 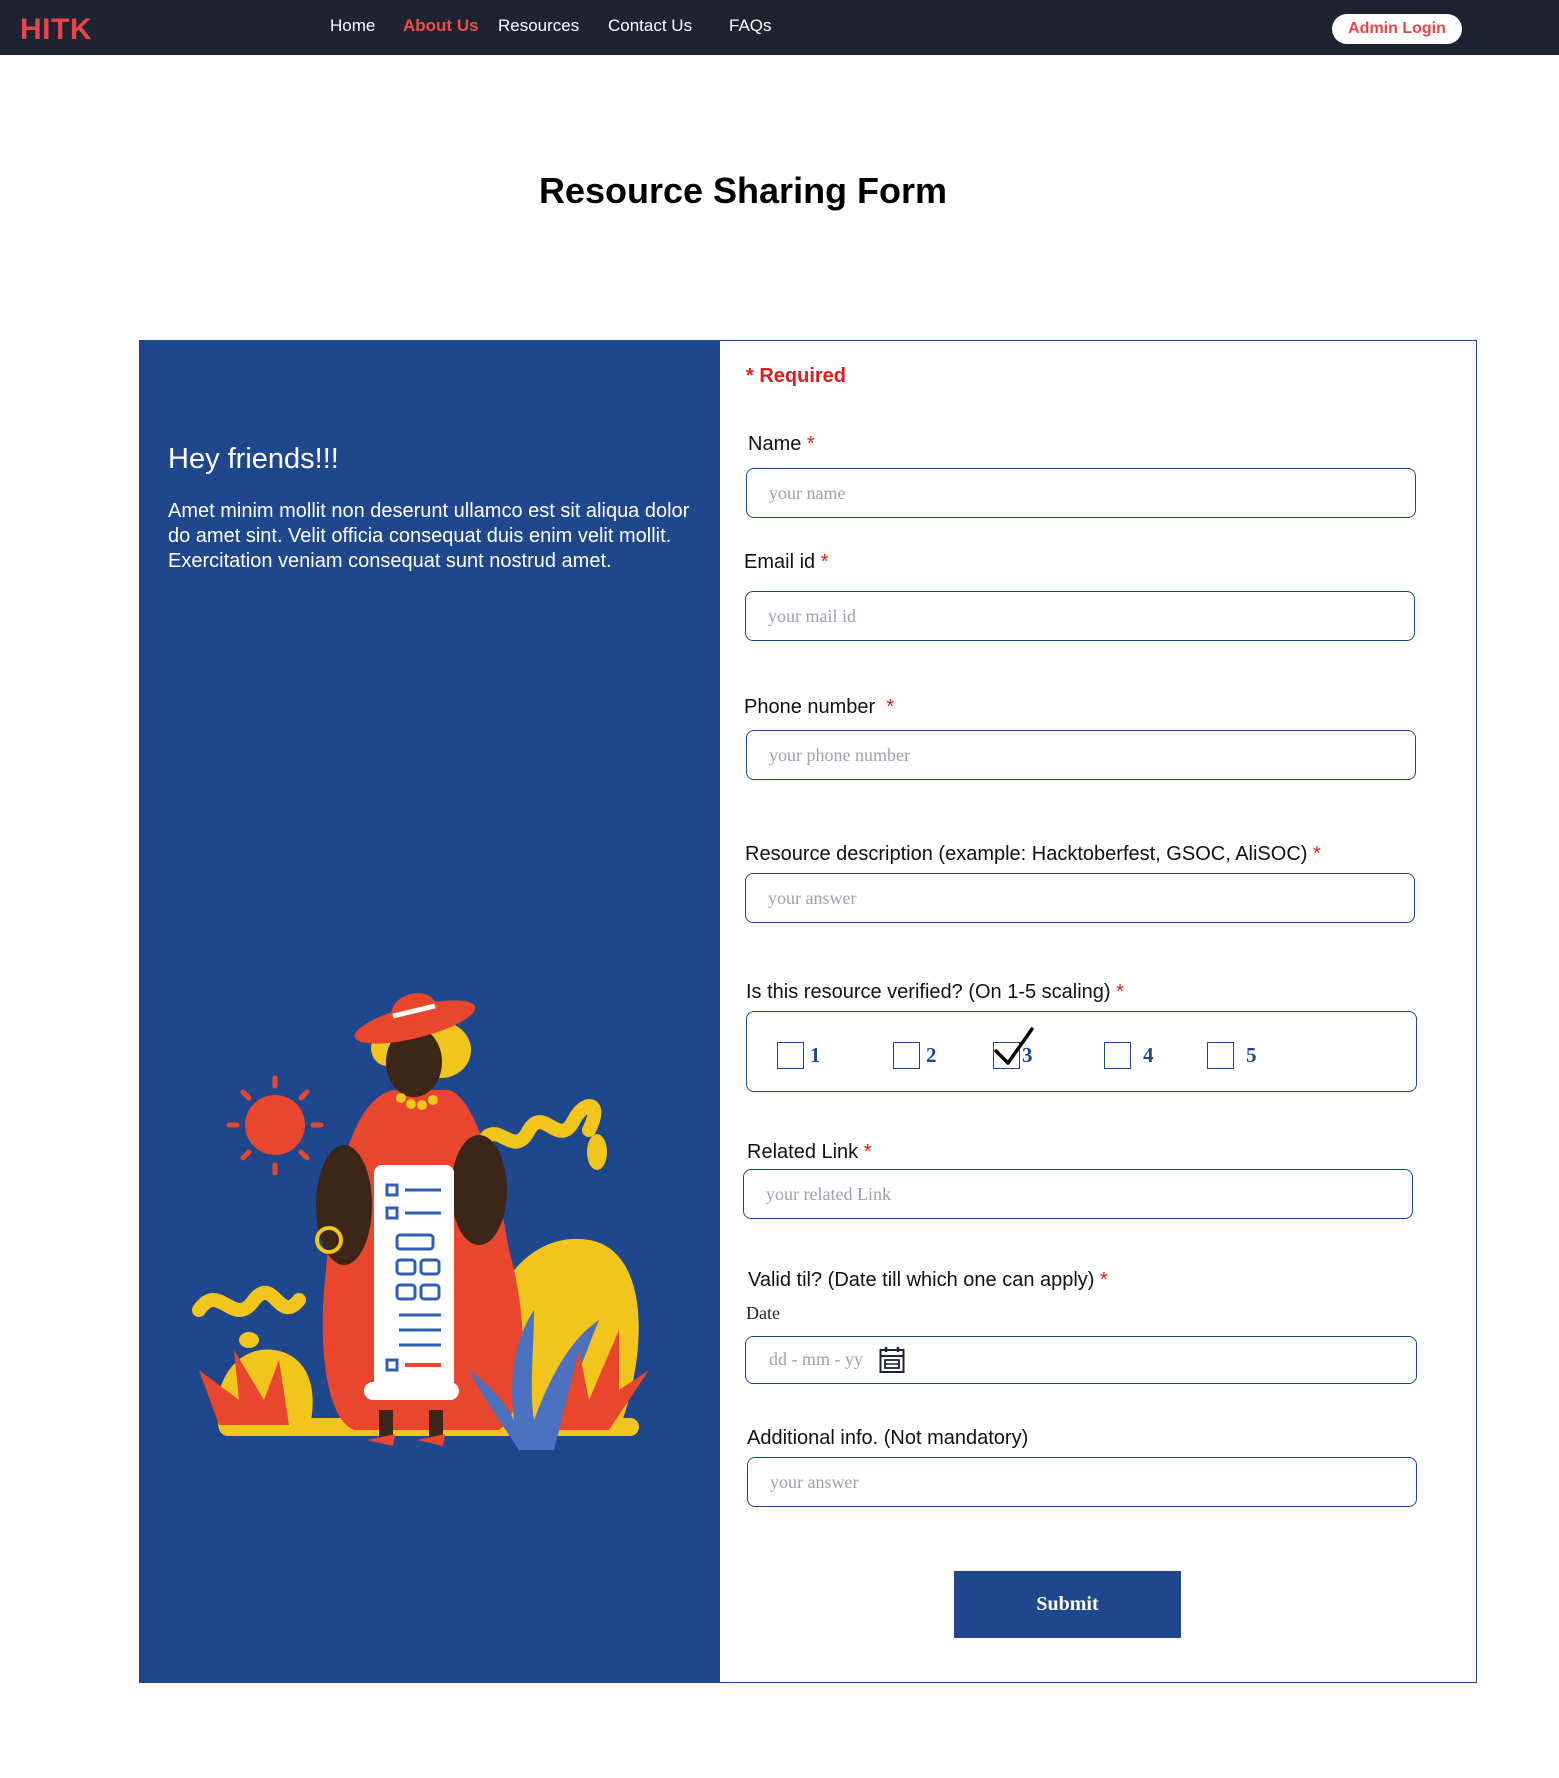 I want to click on brand-logo: HITK, so click(x=56, y=30).